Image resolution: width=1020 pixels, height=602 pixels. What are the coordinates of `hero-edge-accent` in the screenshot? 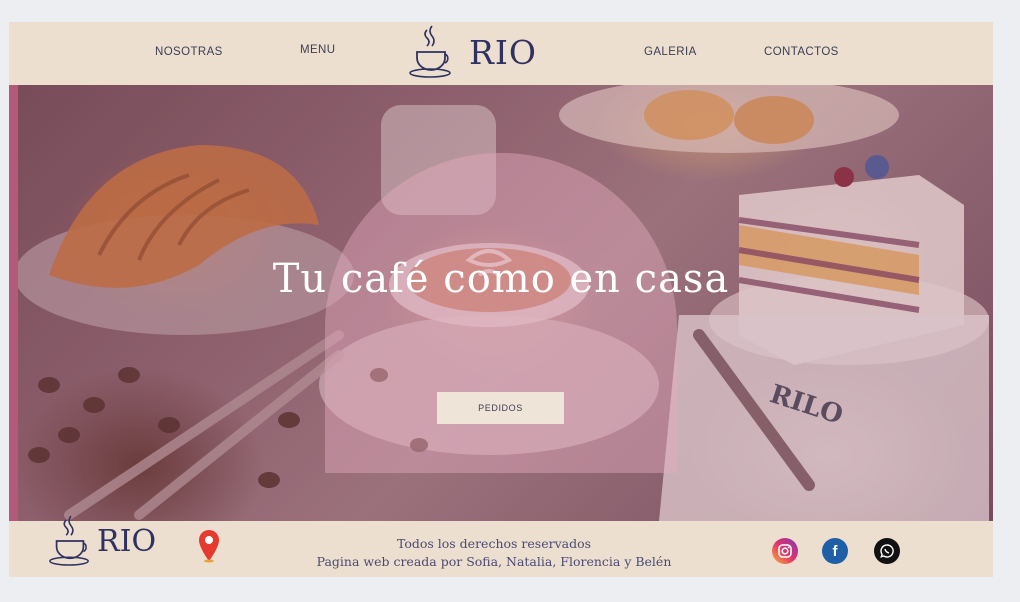 It's located at (13, 303).